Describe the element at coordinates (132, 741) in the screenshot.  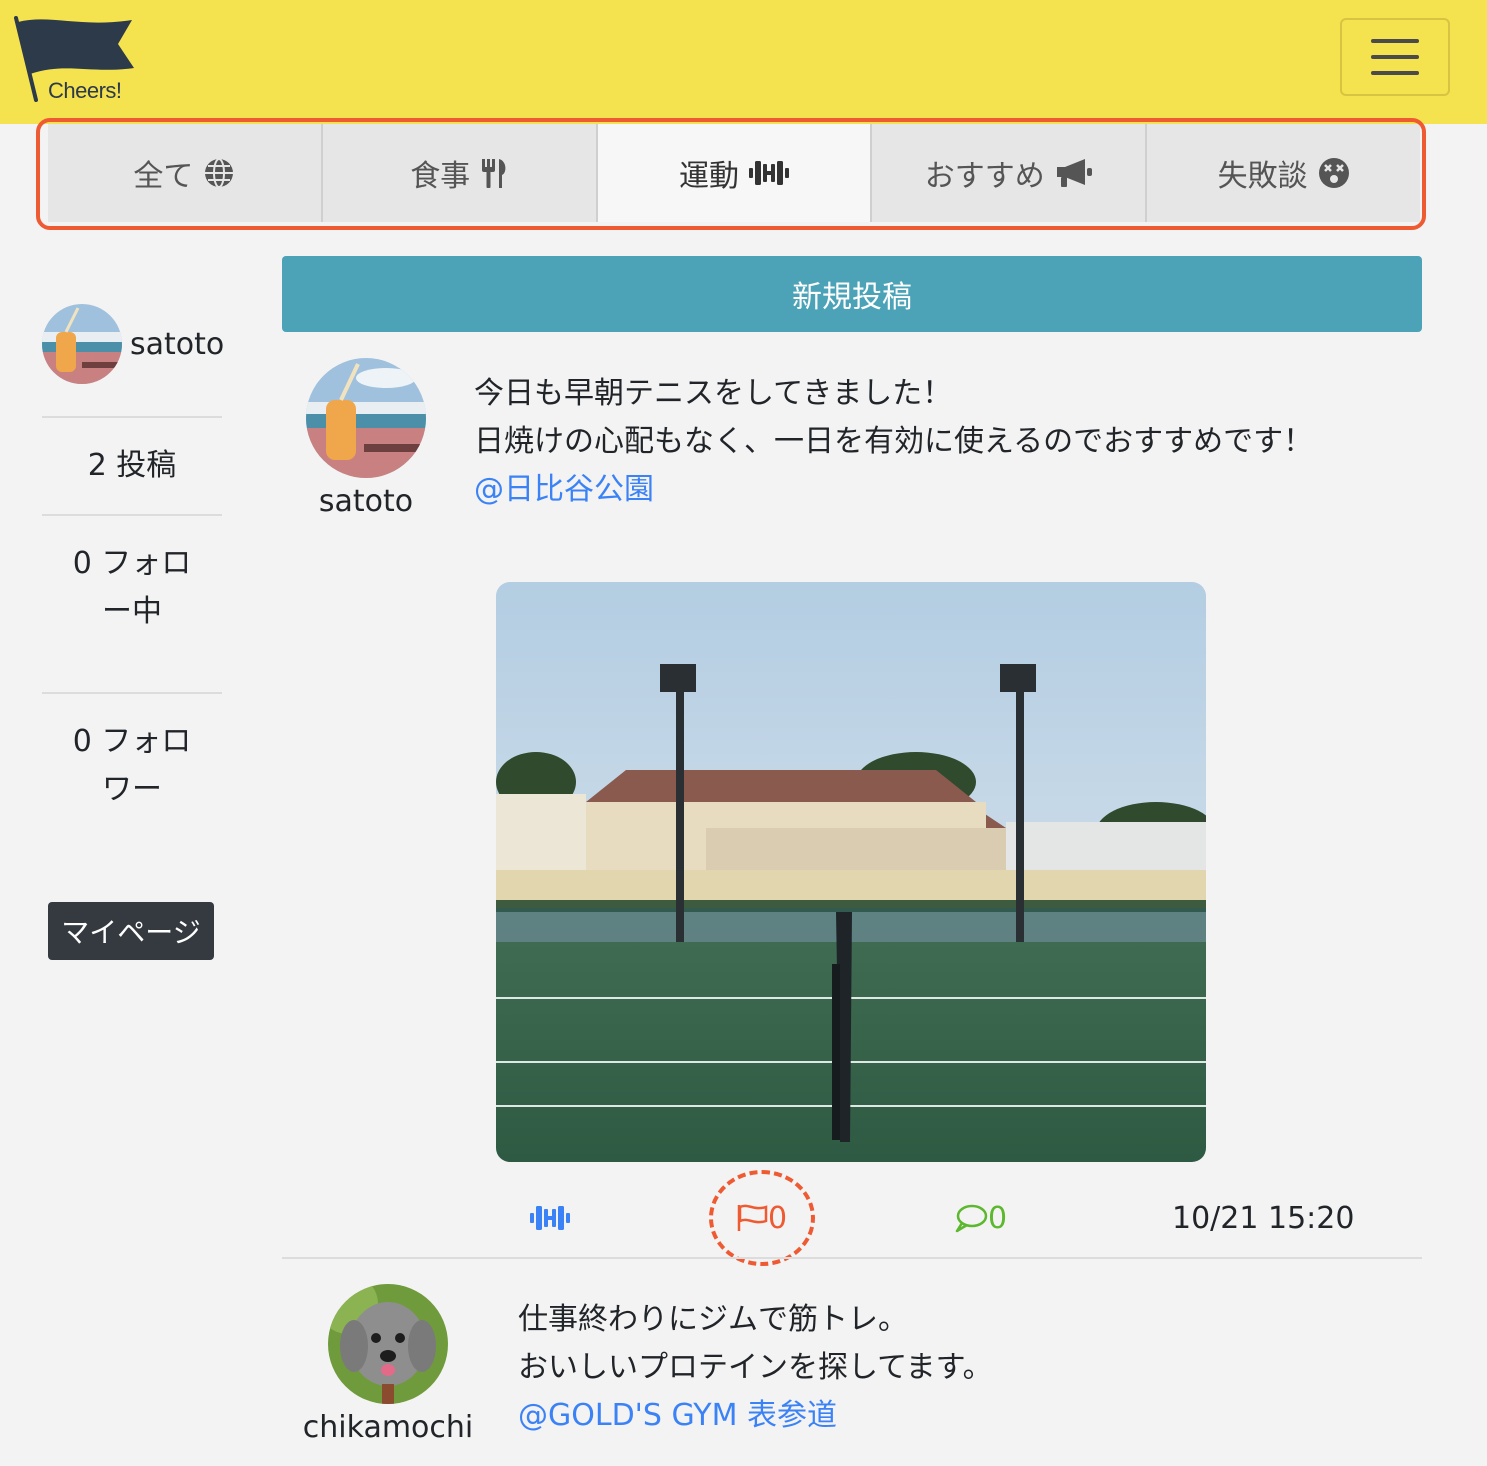
I see `followers-text-line1: 0 フォロ` at that location.